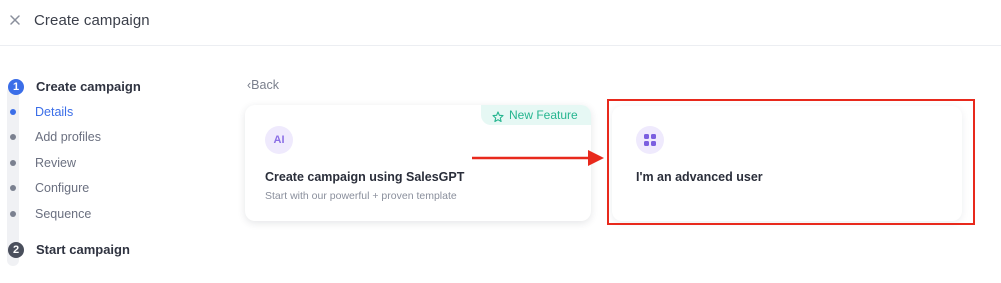  I want to click on star-icon, so click(498, 119).